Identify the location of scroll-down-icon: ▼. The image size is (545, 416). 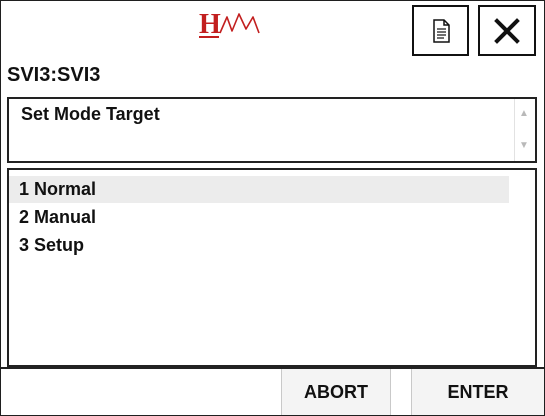
(524, 146).